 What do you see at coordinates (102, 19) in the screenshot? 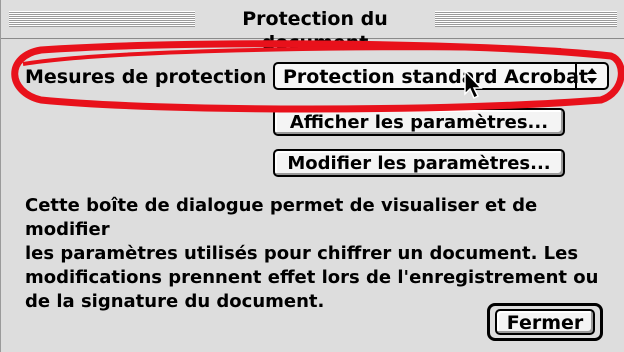
I see `title-bar-stripes-left` at bounding box center [102, 19].